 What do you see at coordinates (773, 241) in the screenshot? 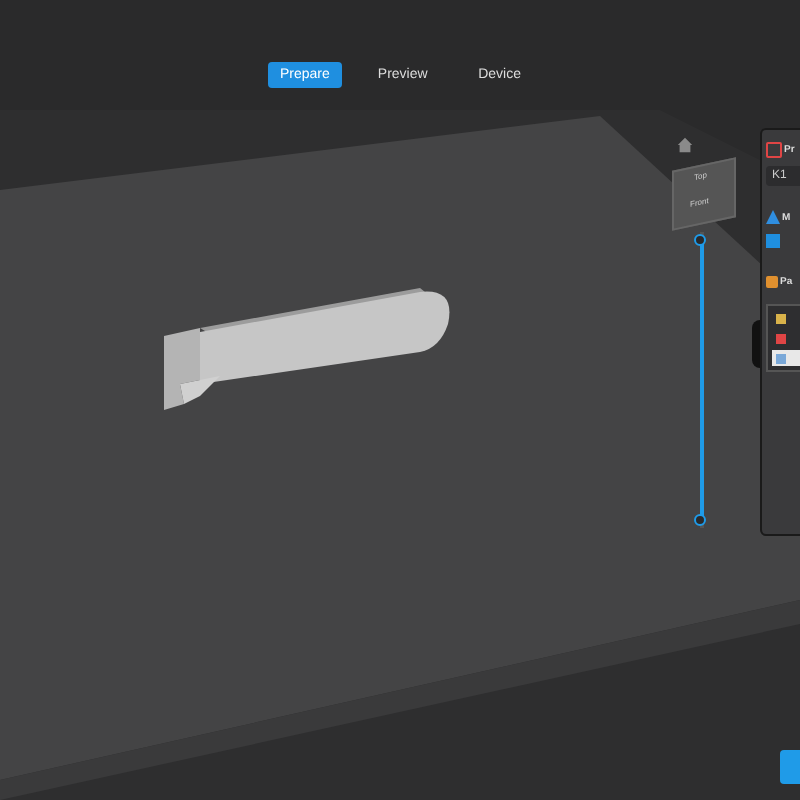
I see `checkbox` at bounding box center [773, 241].